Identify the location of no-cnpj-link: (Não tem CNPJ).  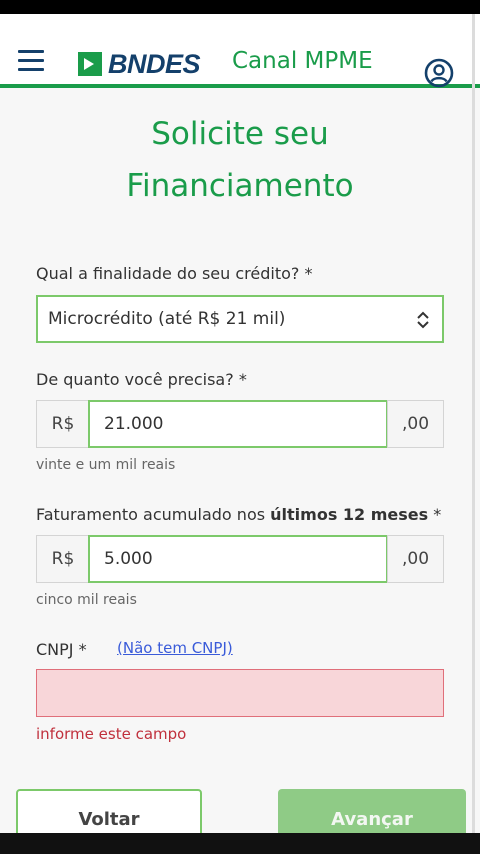
(175, 648).